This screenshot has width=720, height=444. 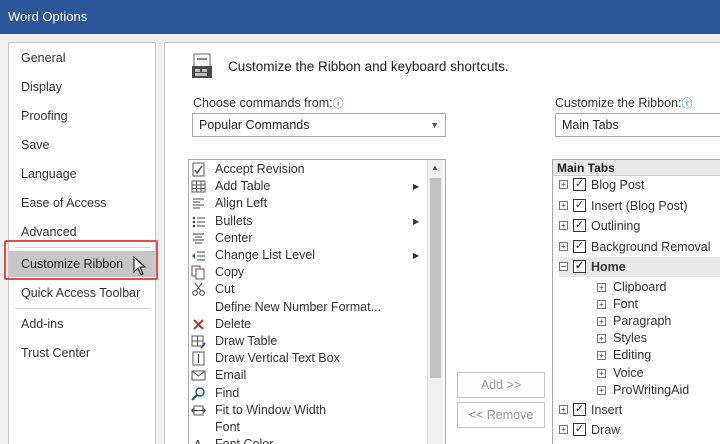 I want to click on ribbon-tab-item: + ✓ Insert, so click(x=639, y=410).